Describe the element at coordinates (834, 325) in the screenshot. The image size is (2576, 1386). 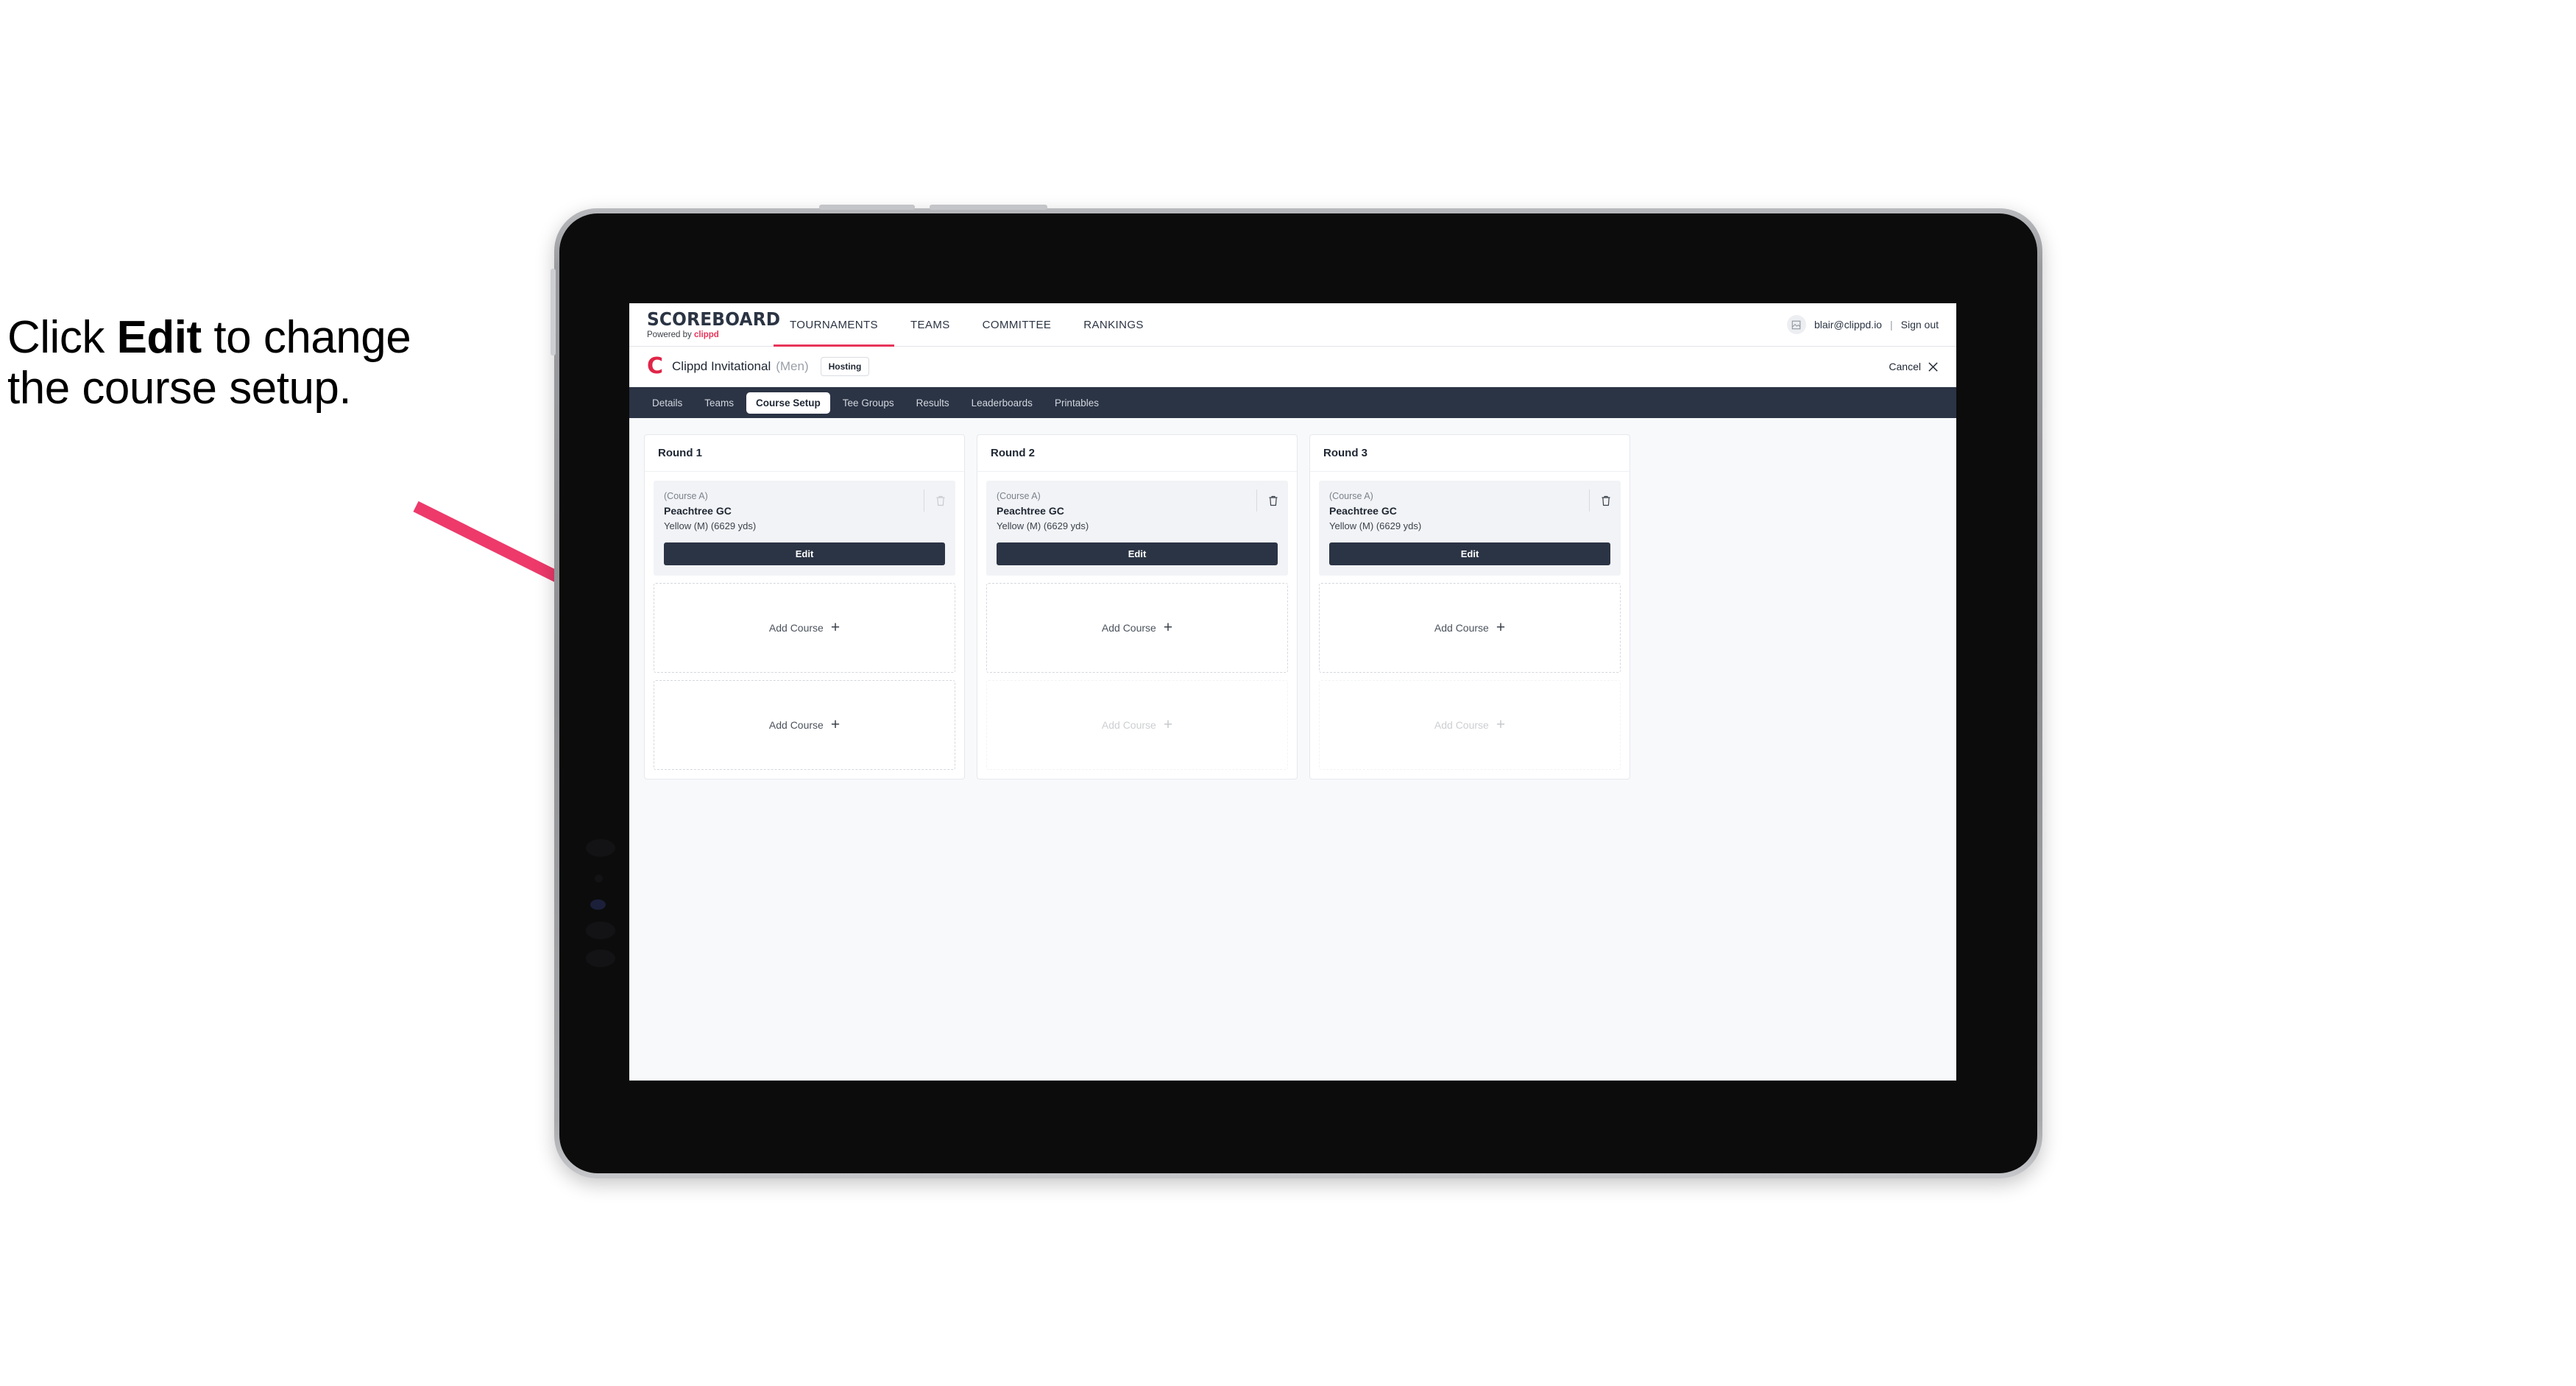
I see `menu-item-tournaments: TOURNAMENTS` at that location.